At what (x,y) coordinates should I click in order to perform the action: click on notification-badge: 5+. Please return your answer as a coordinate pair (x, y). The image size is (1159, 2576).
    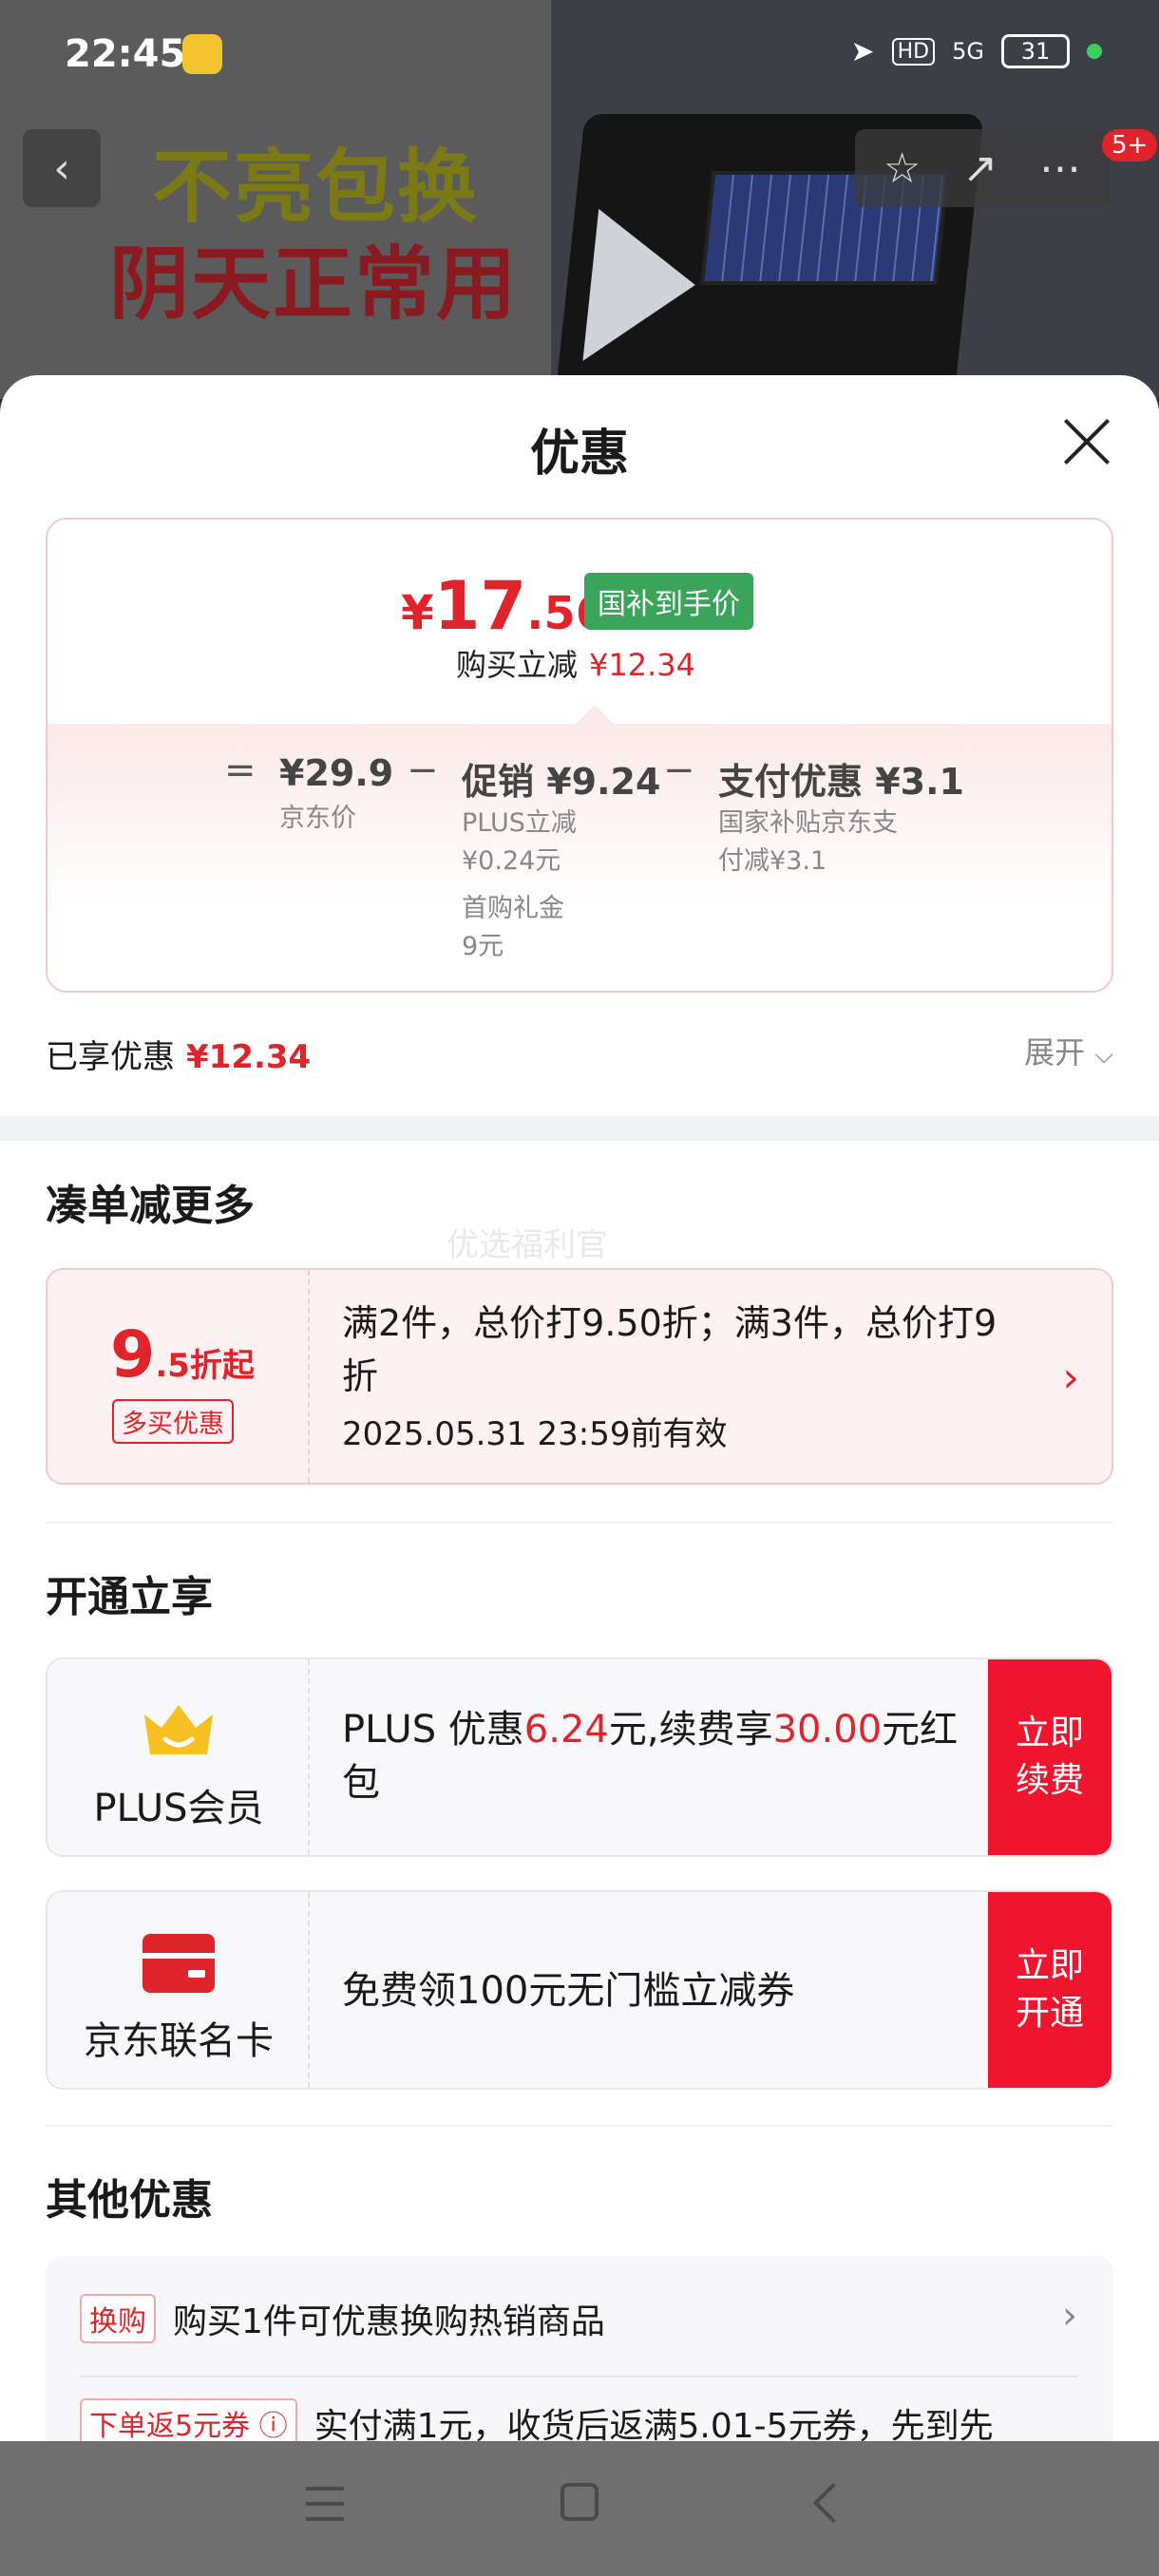
    Looking at the image, I should click on (1130, 145).